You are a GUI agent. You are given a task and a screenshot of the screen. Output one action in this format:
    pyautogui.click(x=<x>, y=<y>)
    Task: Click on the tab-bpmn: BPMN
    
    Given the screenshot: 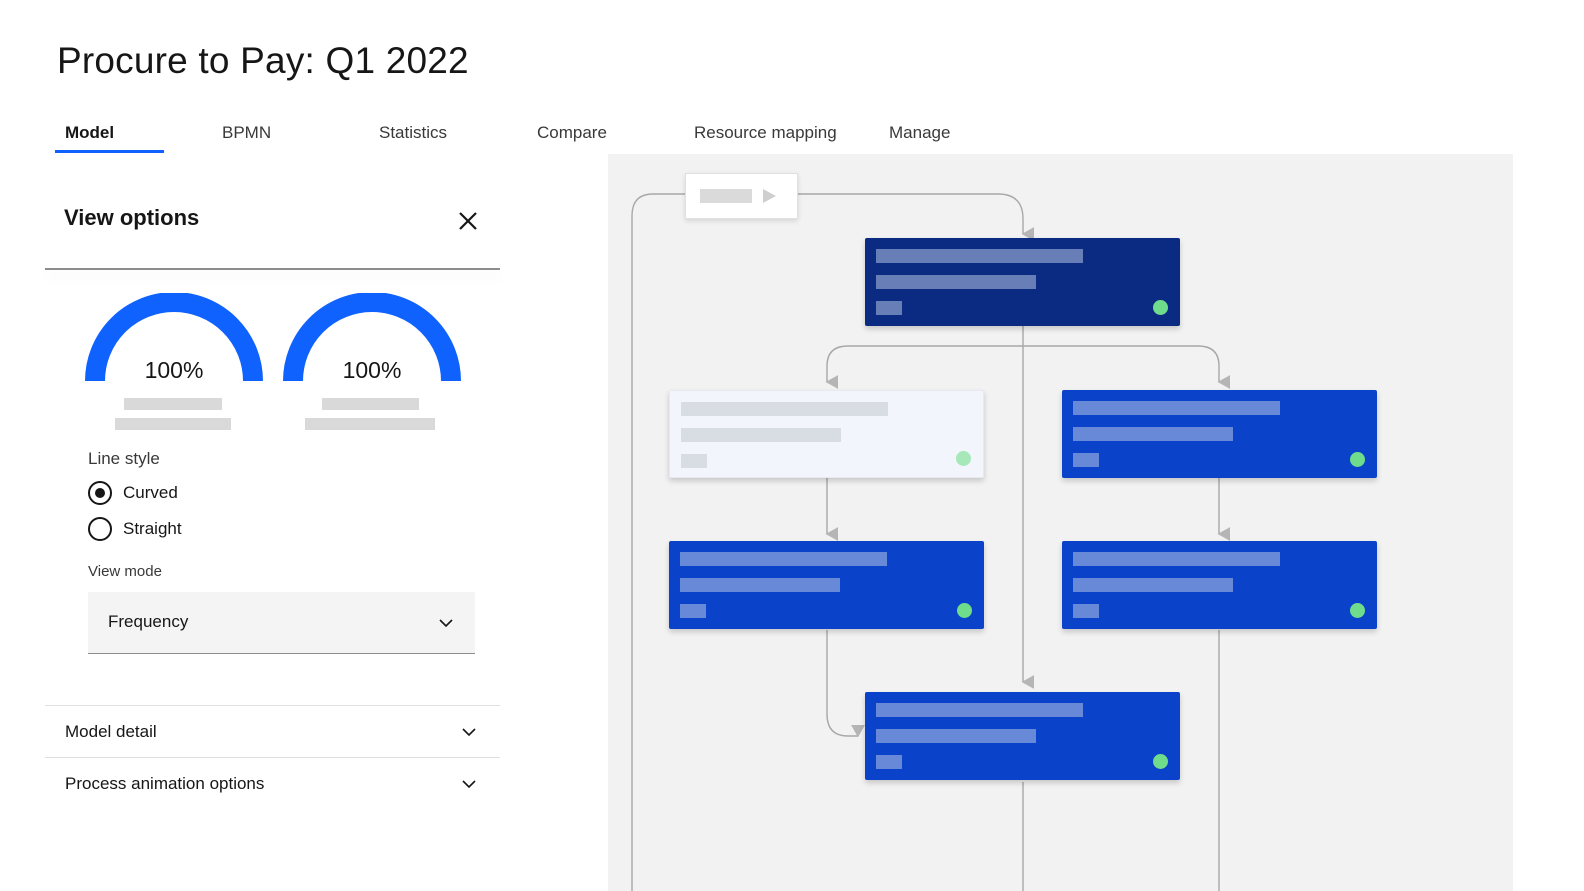 What is the action you would take?
    pyautogui.click(x=246, y=133)
    